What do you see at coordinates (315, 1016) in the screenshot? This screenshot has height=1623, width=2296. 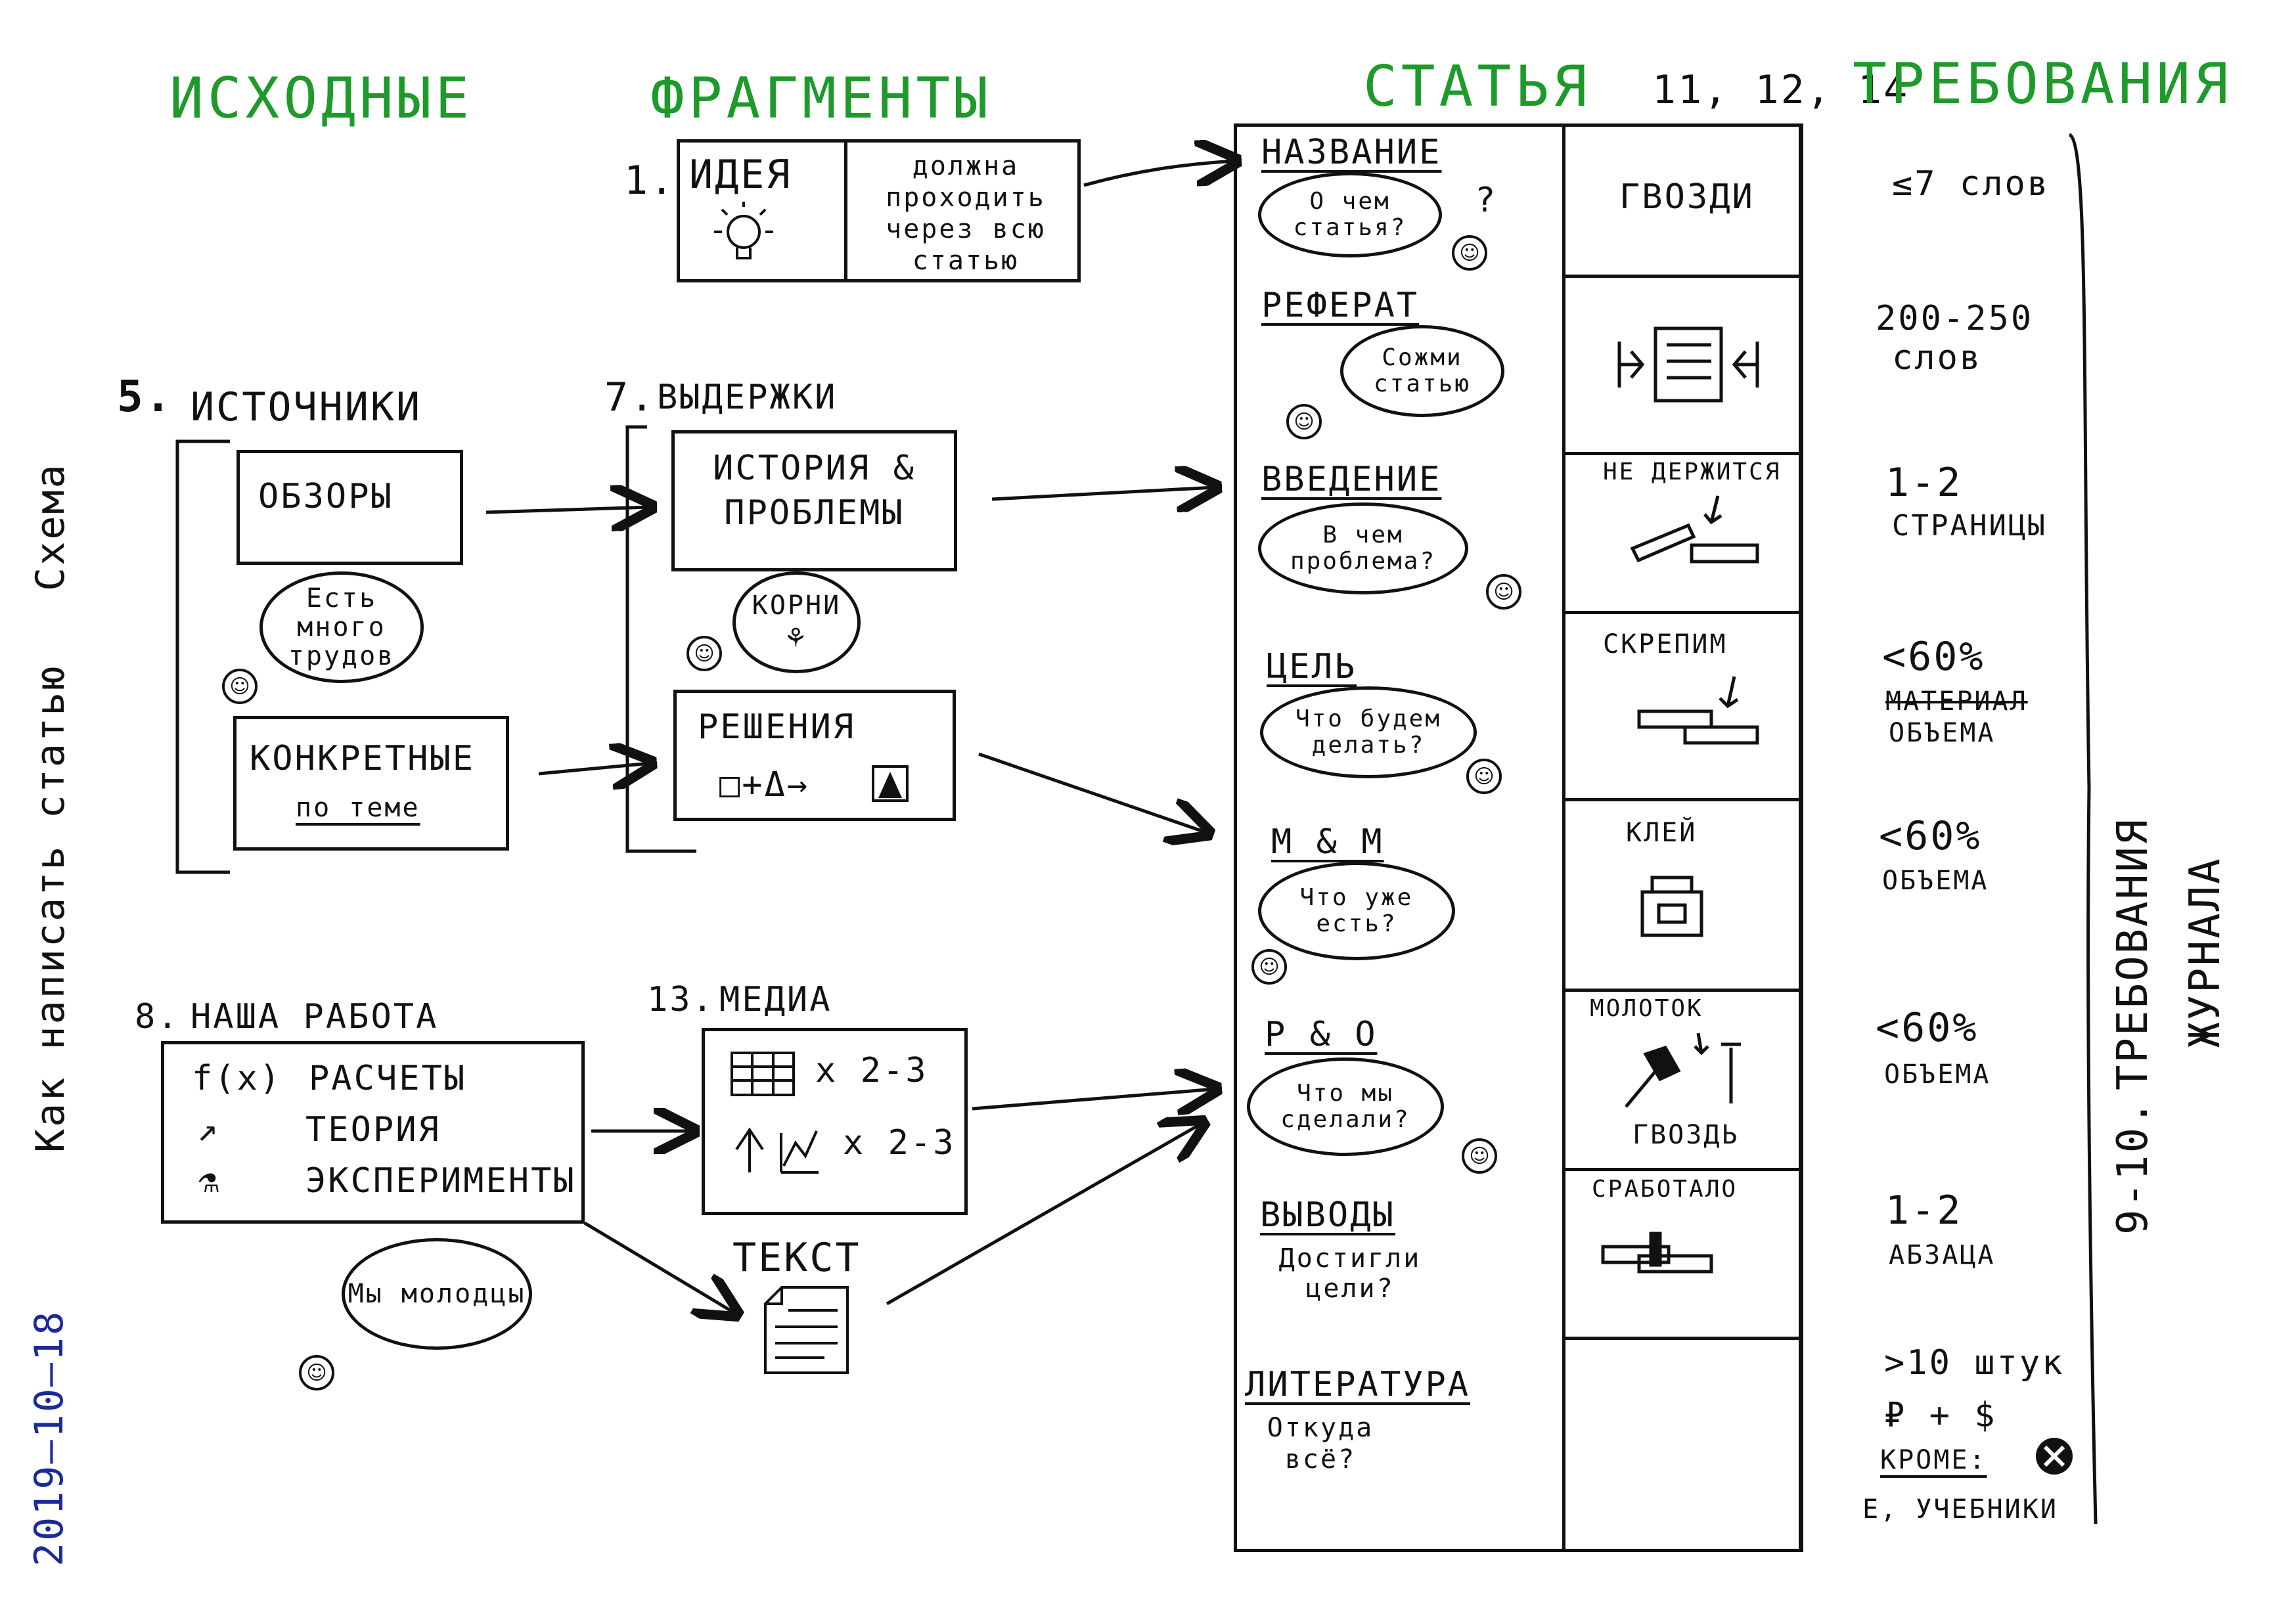 I see `our-work-label: НАША РАБОТА` at bounding box center [315, 1016].